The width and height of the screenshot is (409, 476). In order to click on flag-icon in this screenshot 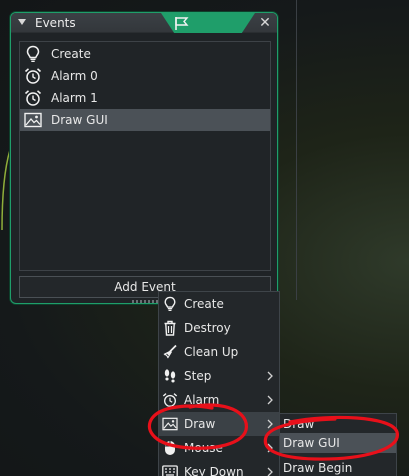, I will do `click(182, 23)`.